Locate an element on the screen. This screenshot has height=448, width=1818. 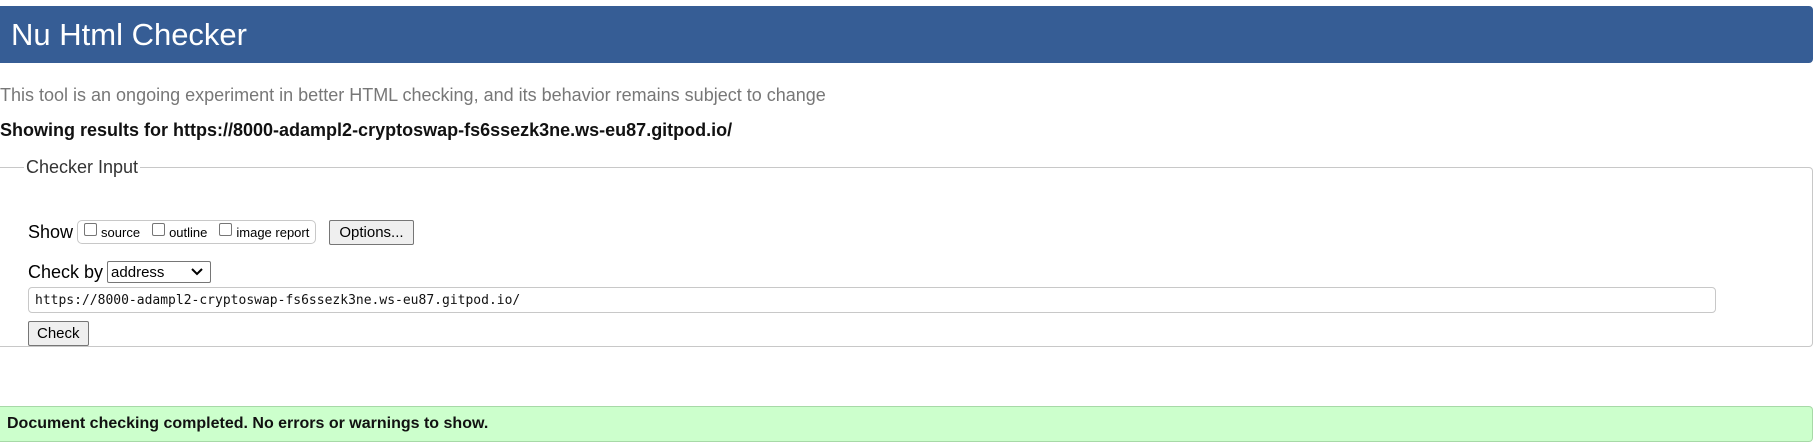
source-checkbox is located at coordinates (91, 229).